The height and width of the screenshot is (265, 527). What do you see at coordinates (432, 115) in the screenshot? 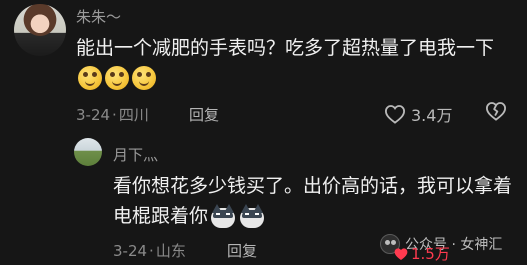
I see `like-count: 3.4万` at bounding box center [432, 115].